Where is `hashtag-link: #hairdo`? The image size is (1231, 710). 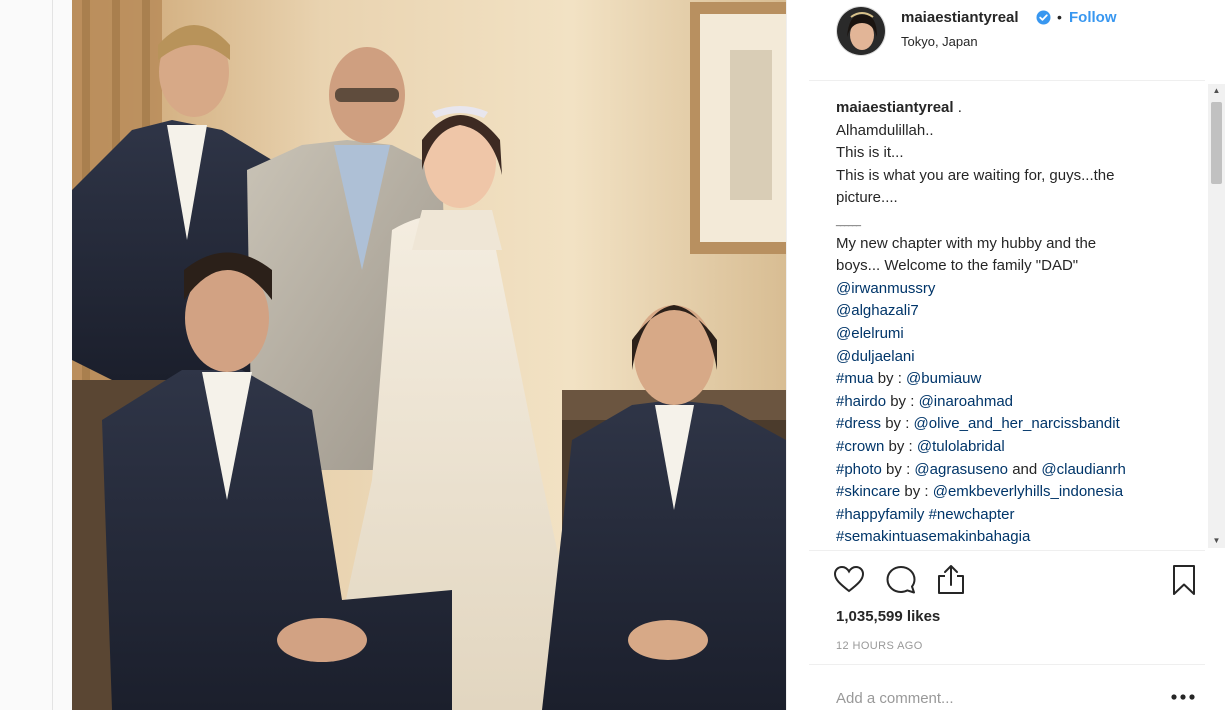 hashtag-link: #hairdo is located at coordinates (861, 401).